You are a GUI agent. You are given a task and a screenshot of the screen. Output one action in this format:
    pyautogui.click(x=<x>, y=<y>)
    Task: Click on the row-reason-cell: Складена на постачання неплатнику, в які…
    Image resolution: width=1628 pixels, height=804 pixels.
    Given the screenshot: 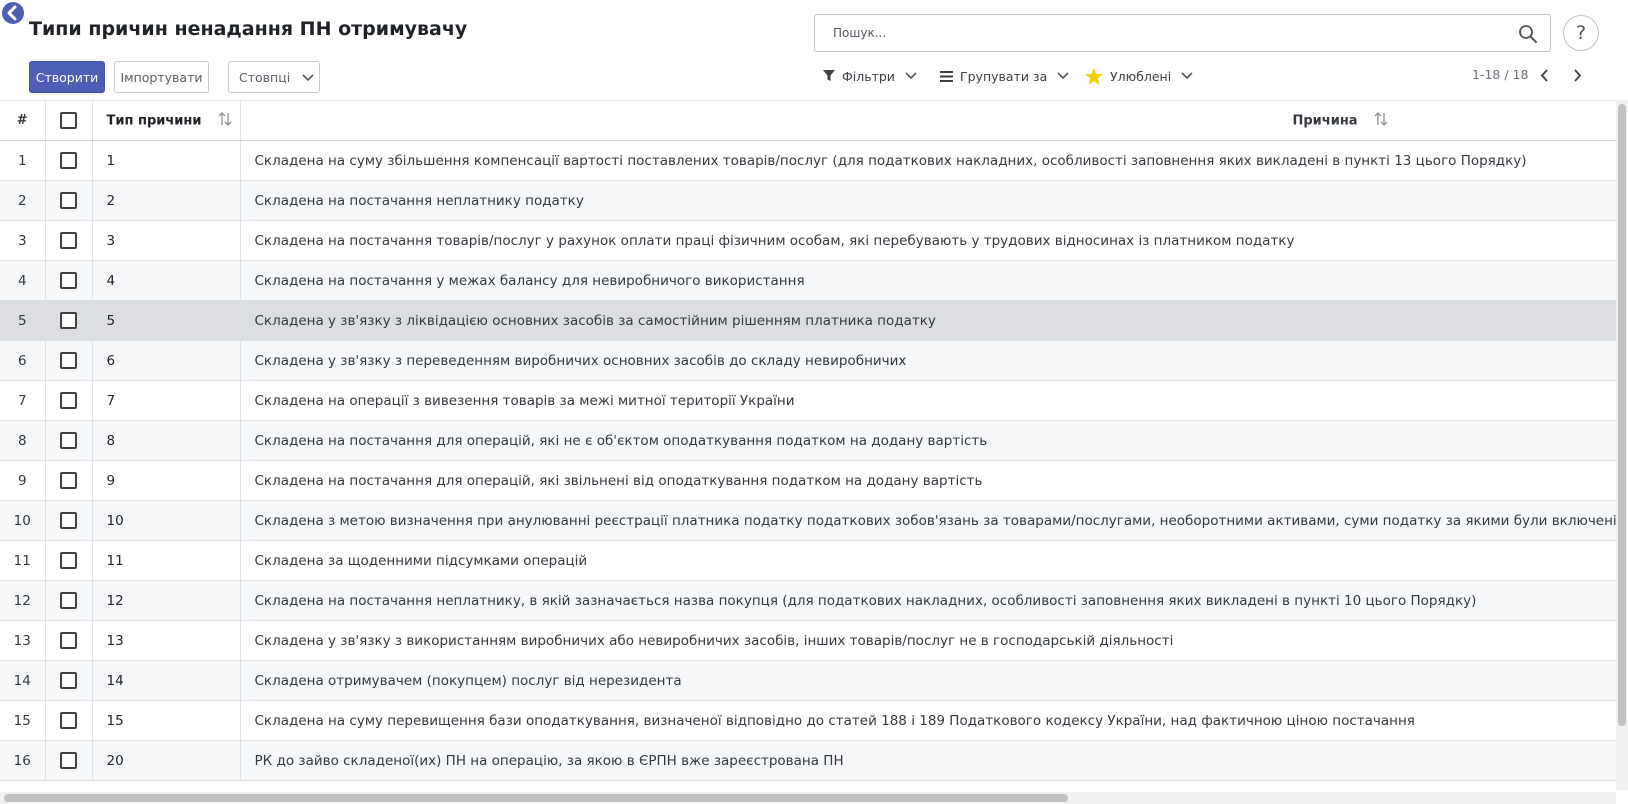 What is the action you would take?
    pyautogui.click(x=928, y=600)
    